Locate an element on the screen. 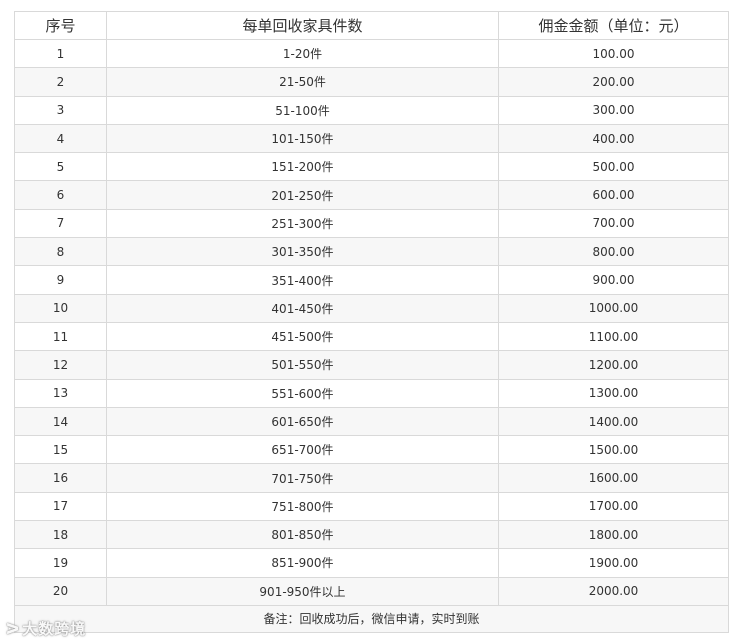 This screenshot has height=644, width=742. cell-item-count: 251-300件 is located at coordinates (302, 223).